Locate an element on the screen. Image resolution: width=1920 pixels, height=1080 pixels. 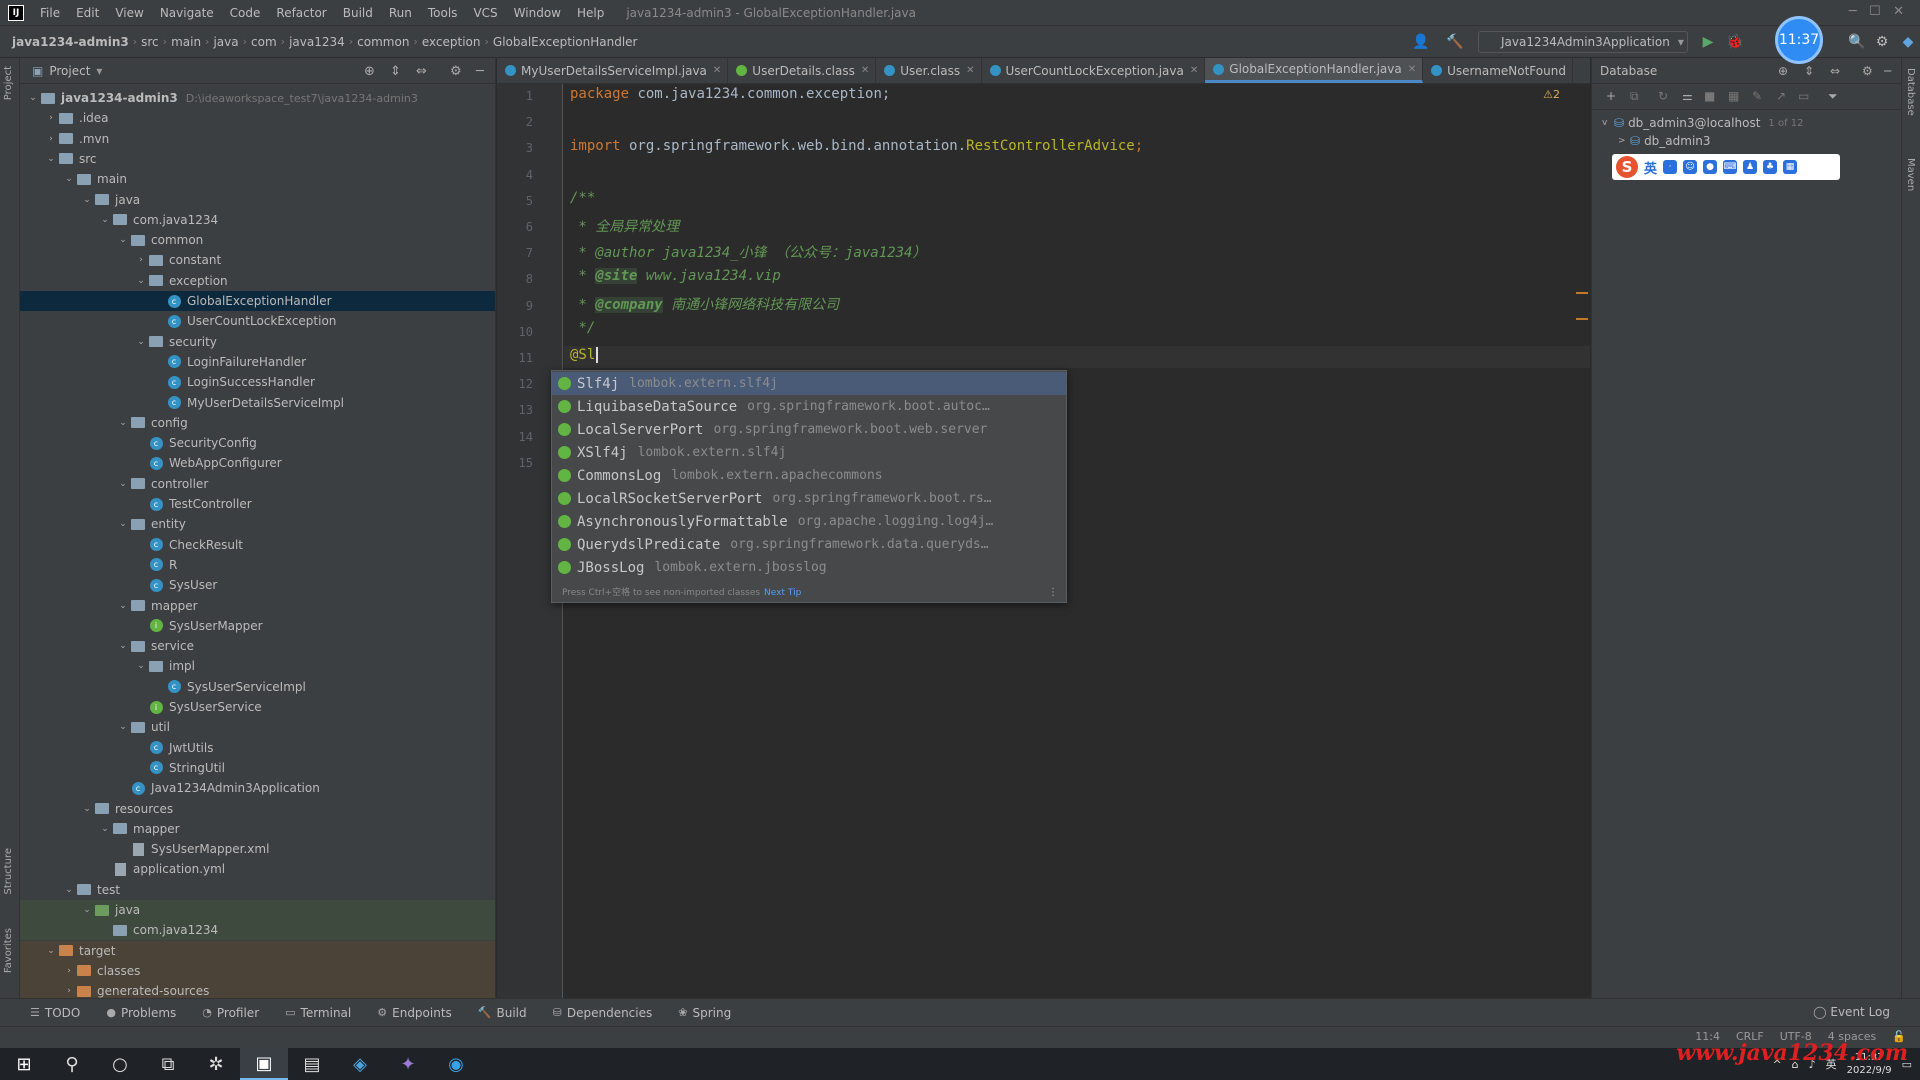
menu-tools: Tools is located at coordinates (443, 13).